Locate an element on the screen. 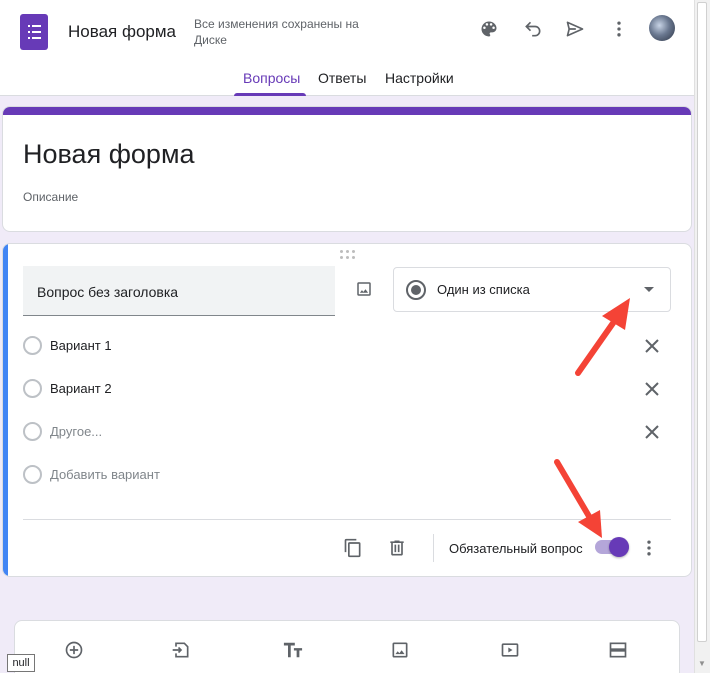 The height and width of the screenshot is (673, 710). footer-vertical-divider is located at coordinates (433, 548).